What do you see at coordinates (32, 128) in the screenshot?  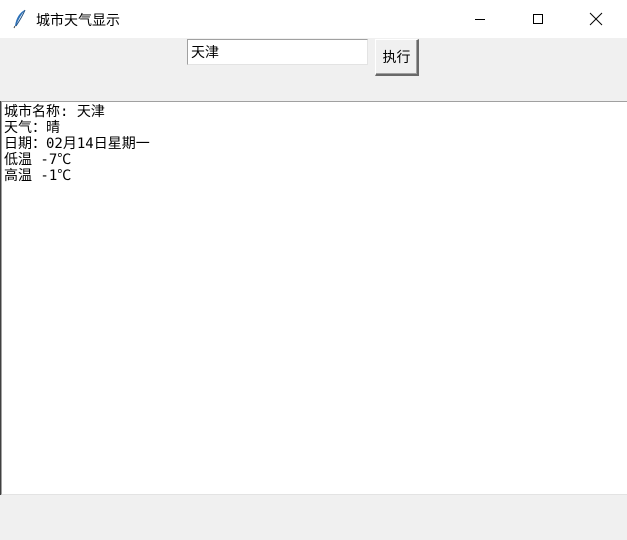 I see `output-line-weather: 天气：晴` at bounding box center [32, 128].